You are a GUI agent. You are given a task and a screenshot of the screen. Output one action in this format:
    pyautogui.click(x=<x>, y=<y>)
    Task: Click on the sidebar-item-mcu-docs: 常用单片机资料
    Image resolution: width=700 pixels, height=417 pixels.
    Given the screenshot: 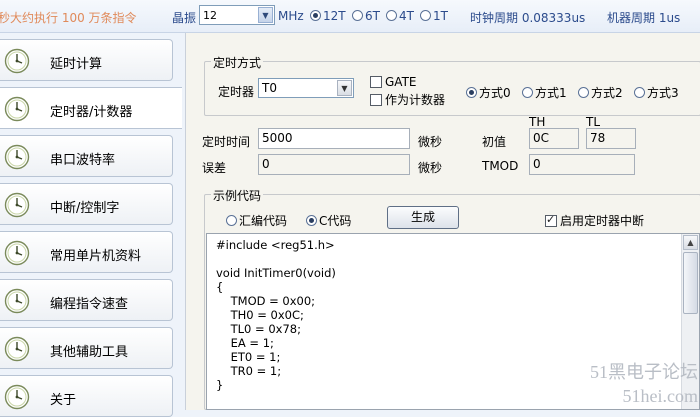 What is the action you would take?
    pyautogui.click(x=86, y=252)
    